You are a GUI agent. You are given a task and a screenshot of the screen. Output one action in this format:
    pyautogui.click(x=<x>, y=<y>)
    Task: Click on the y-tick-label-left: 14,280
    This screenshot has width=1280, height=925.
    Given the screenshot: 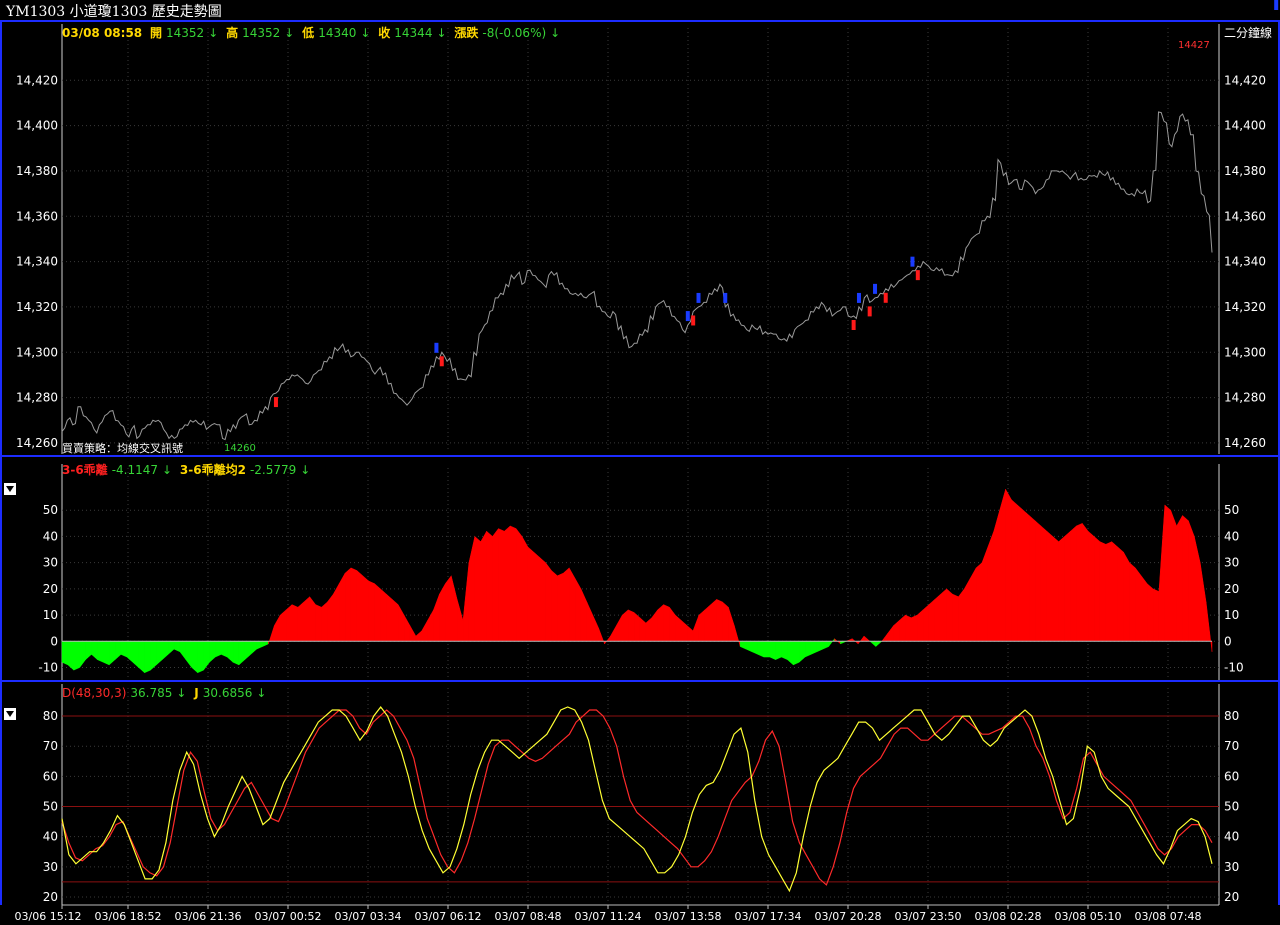 What is the action you would take?
    pyautogui.click(x=37, y=398)
    